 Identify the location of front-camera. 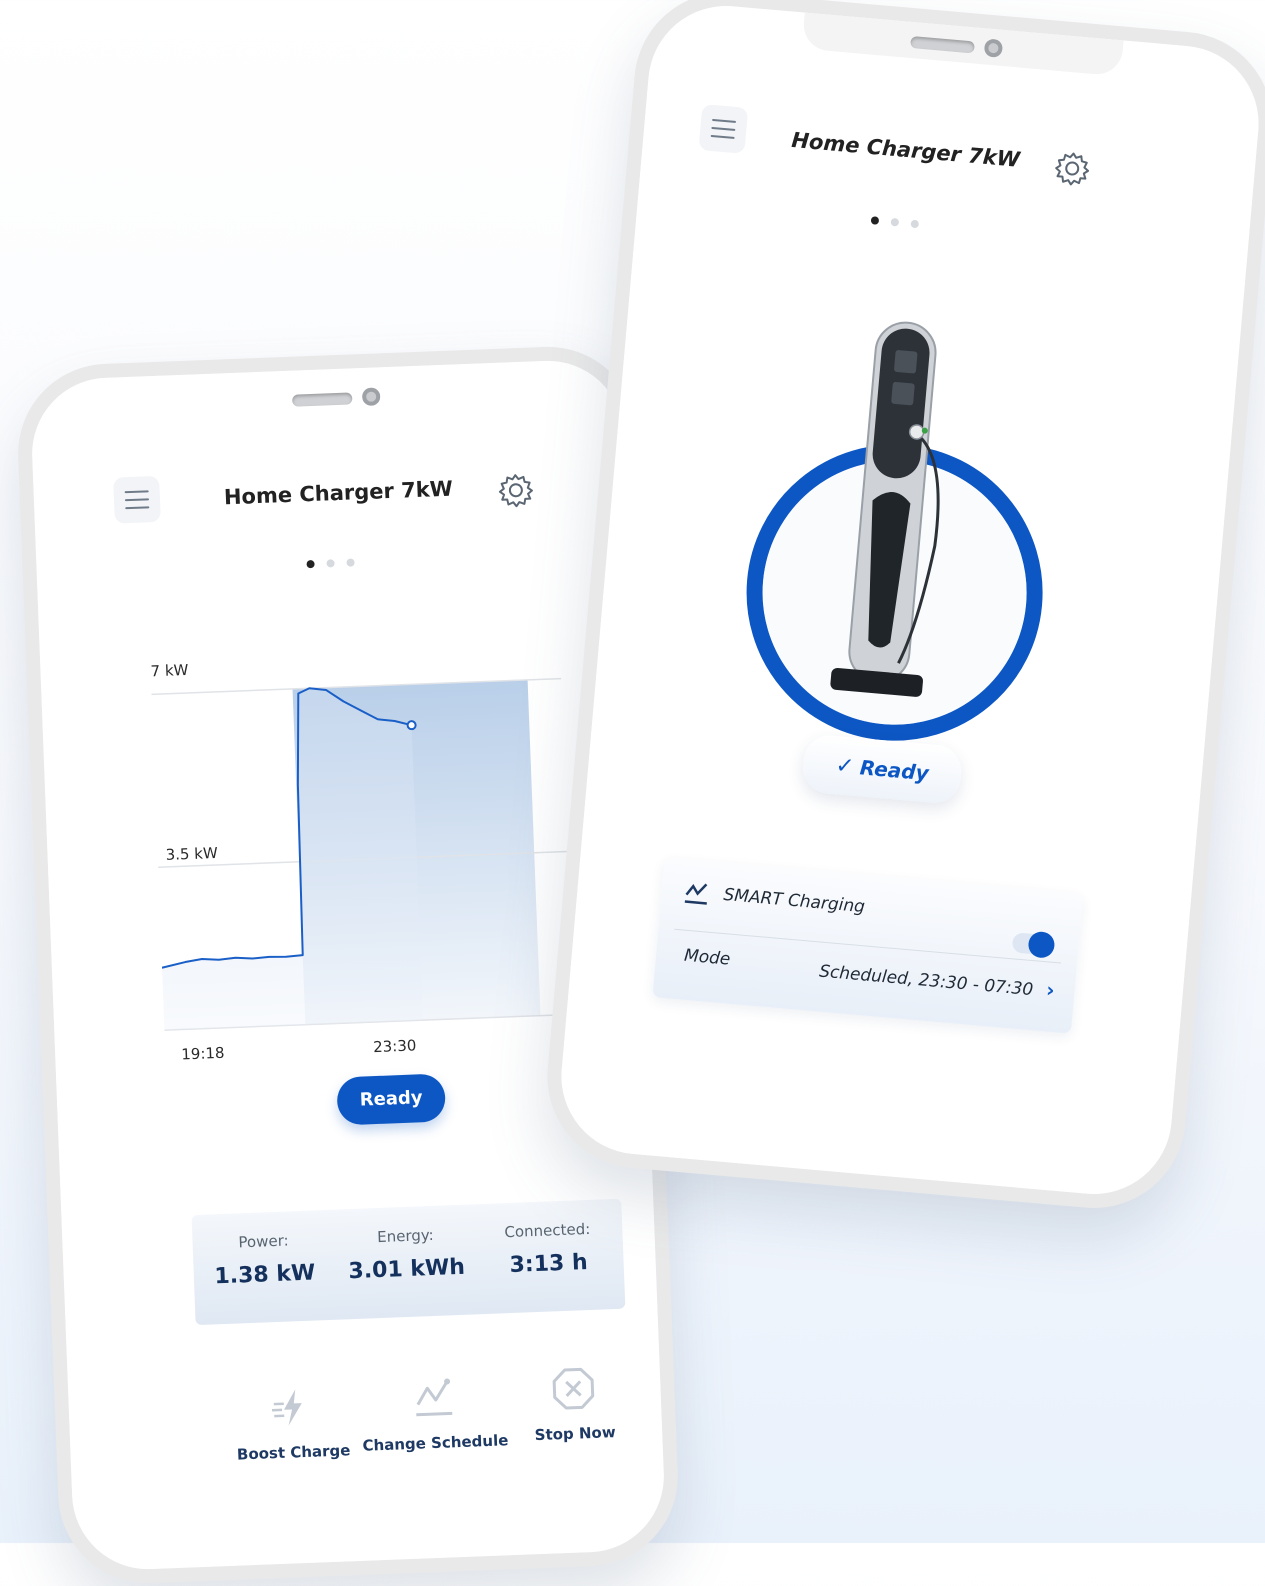
(371, 396).